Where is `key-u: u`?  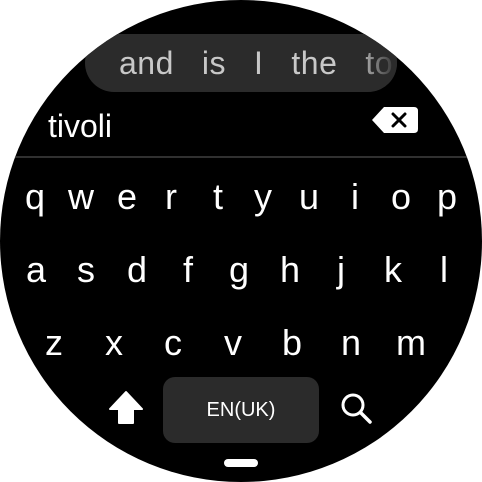 key-u: u is located at coordinates (309, 197).